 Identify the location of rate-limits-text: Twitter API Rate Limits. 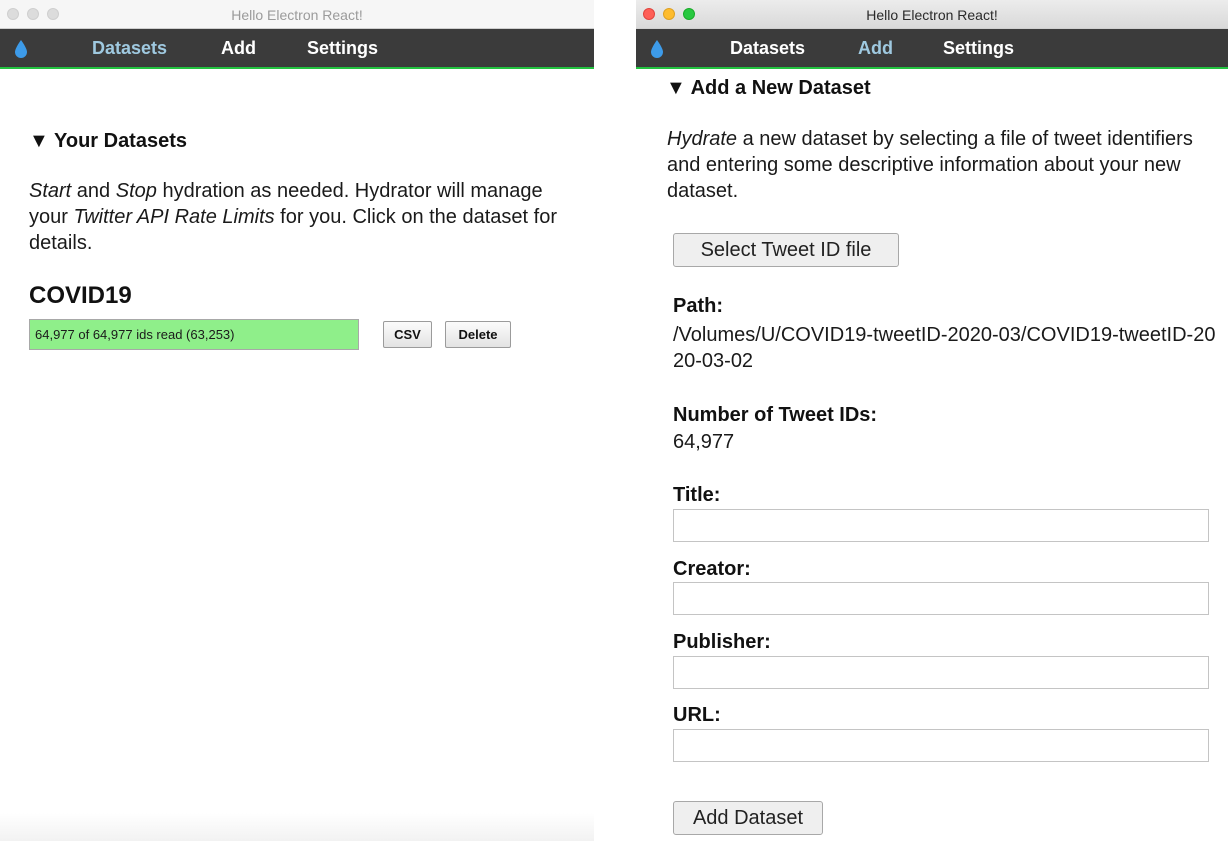
(174, 217).